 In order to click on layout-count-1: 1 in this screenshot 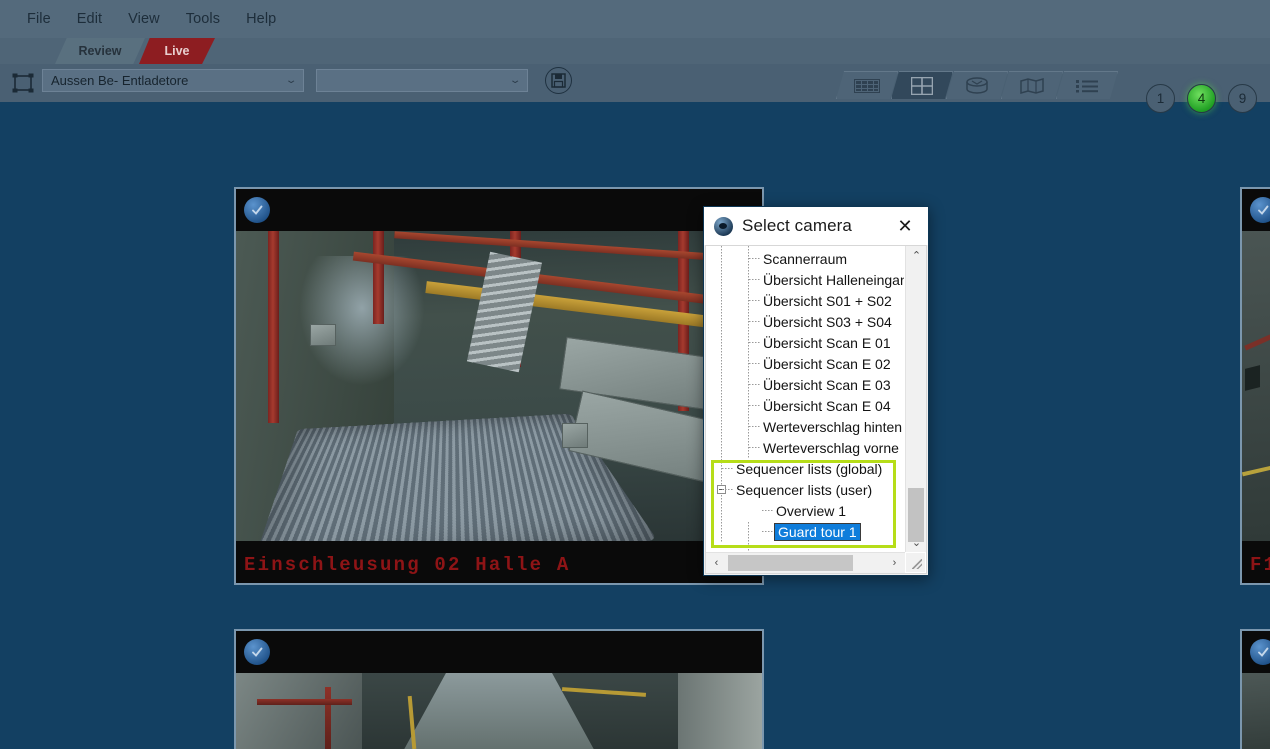, I will do `click(1160, 98)`.